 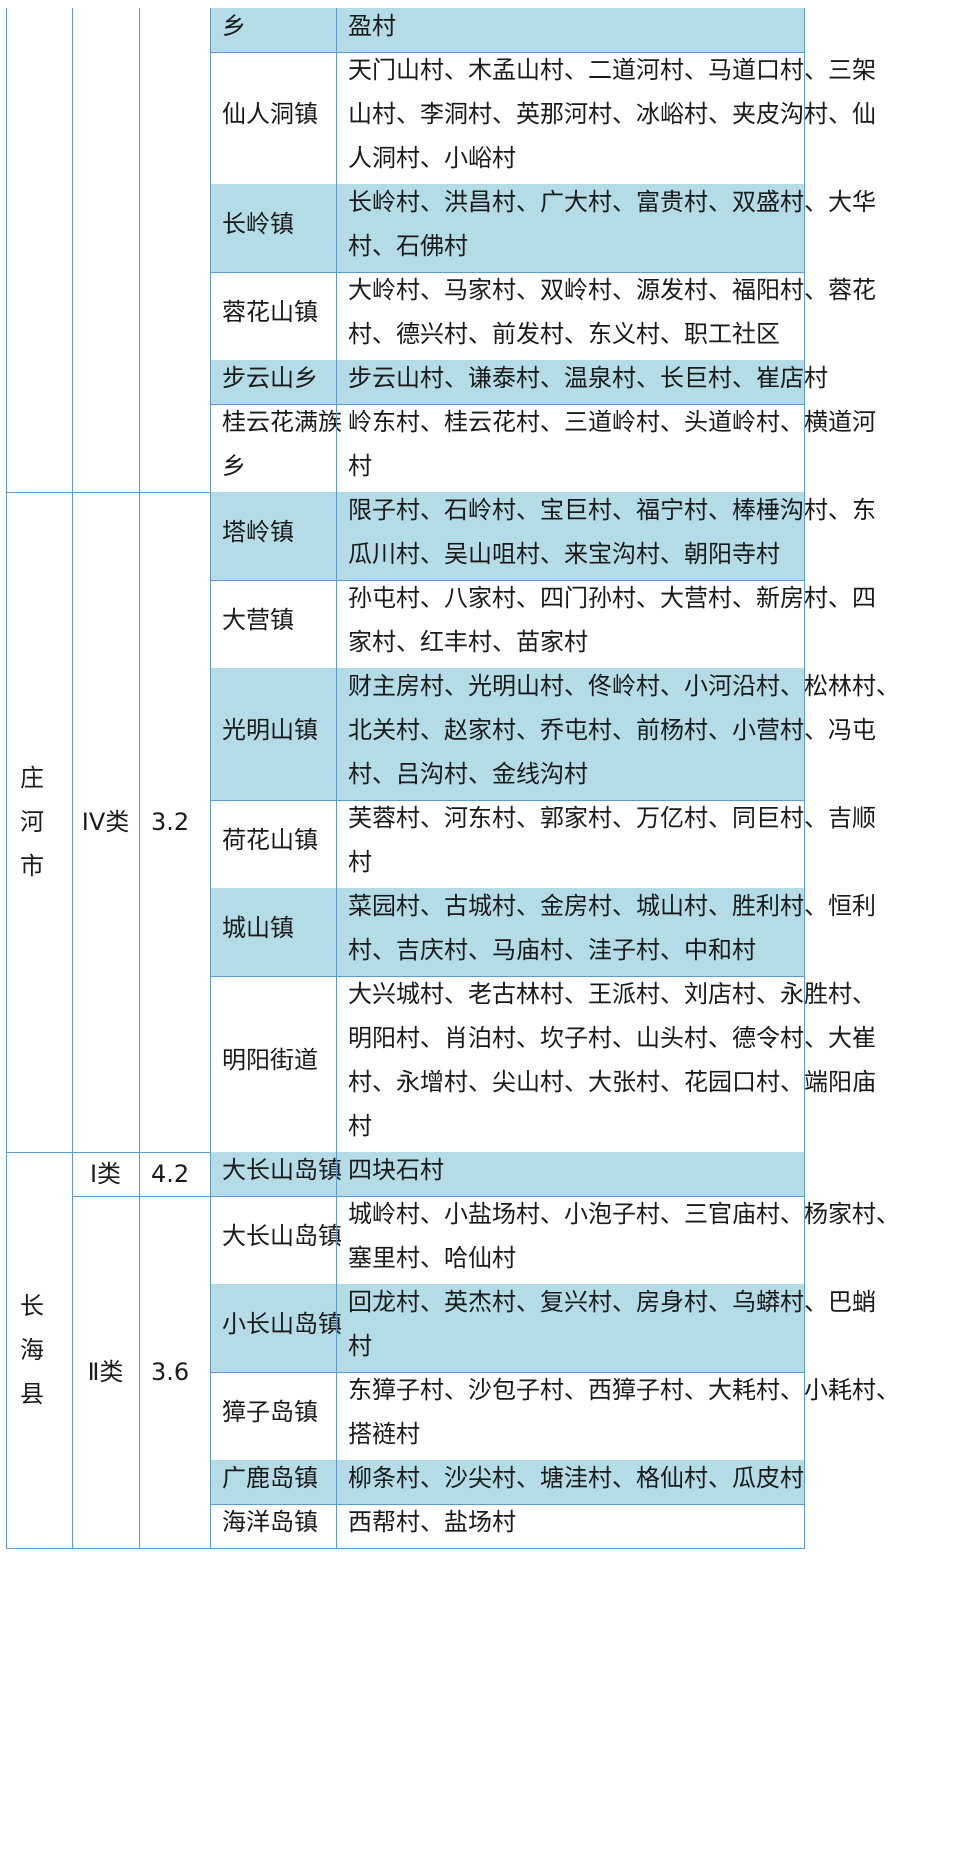 What do you see at coordinates (170, 822) in the screenshot?
I see `coefficient-value: 3.2` at bounding box center [170, 822].